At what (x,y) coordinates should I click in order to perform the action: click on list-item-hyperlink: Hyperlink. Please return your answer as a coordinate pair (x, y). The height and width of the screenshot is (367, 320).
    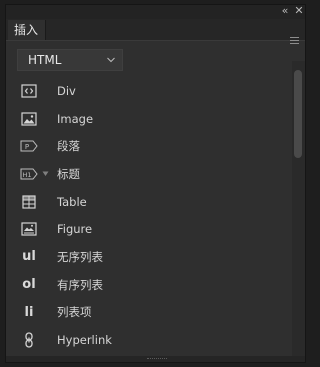
    Looking at the image, I should click on (149, 340).